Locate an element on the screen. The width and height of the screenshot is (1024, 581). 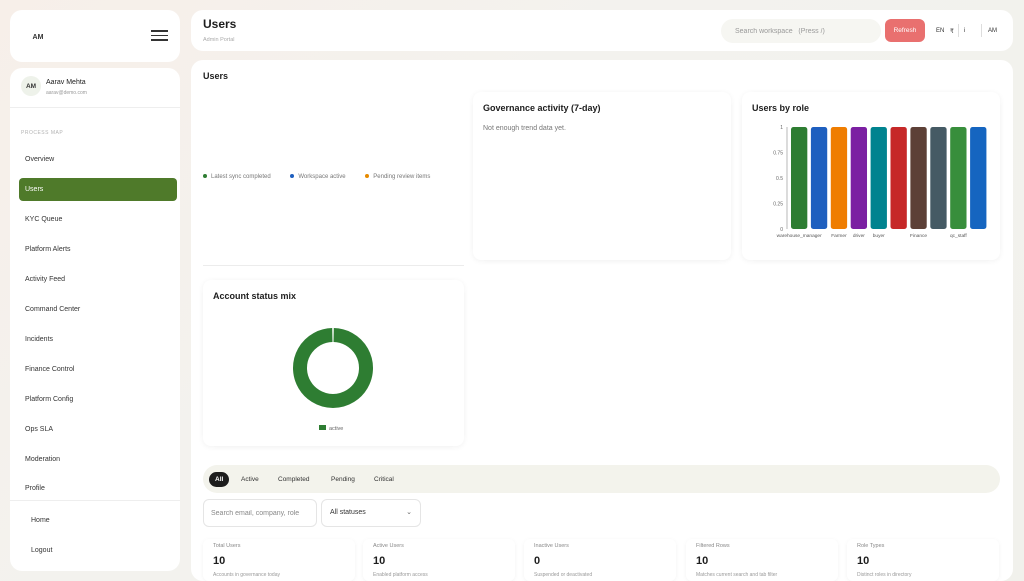
sidebar-item-users: Users is located at coordinates (98, 189).